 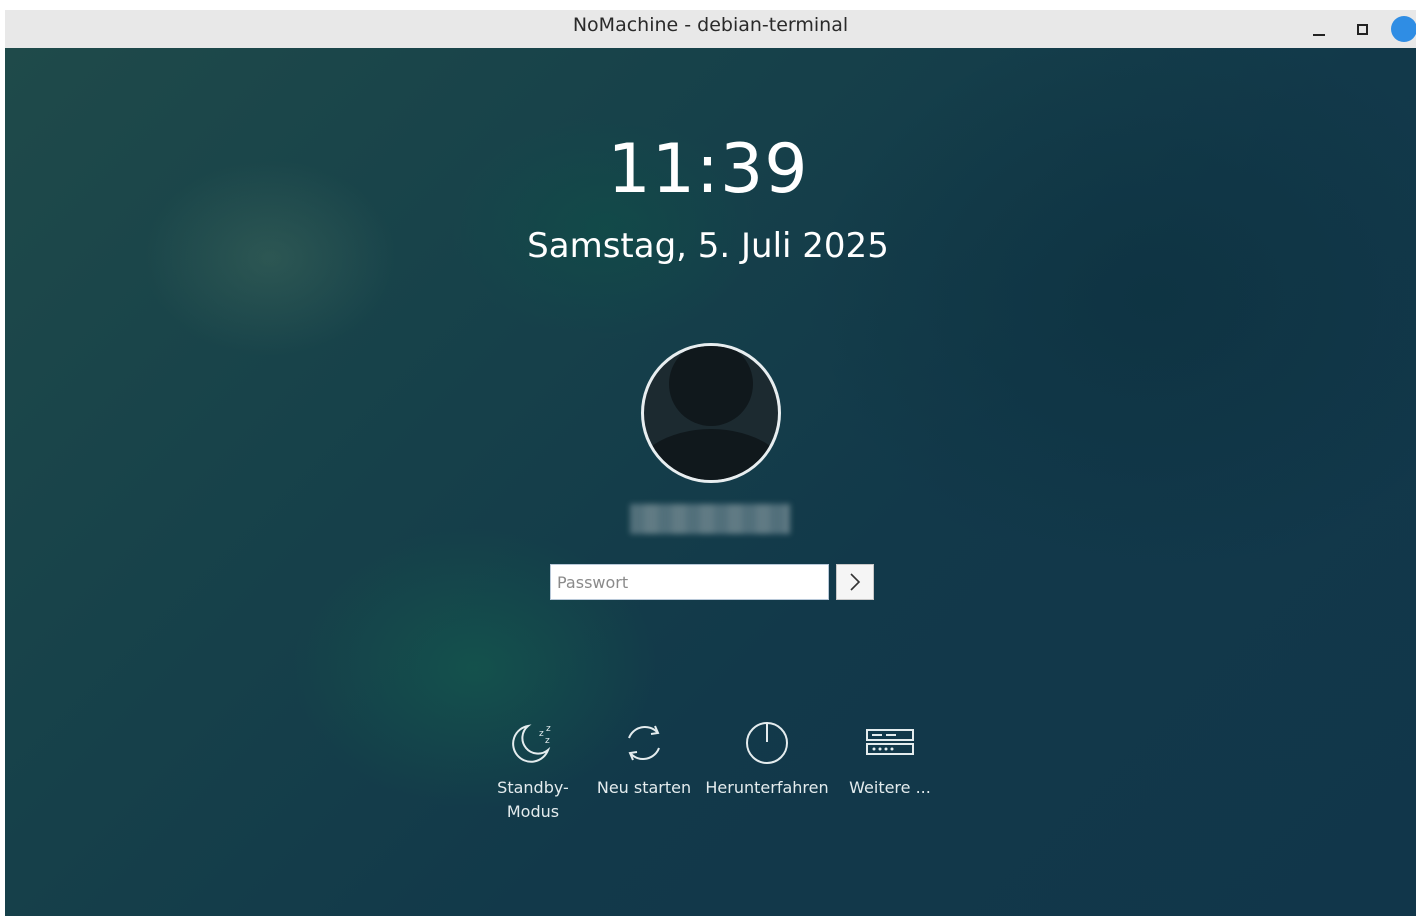 I want to click on restart-button: Neu starten, so click(x=644, y=759).